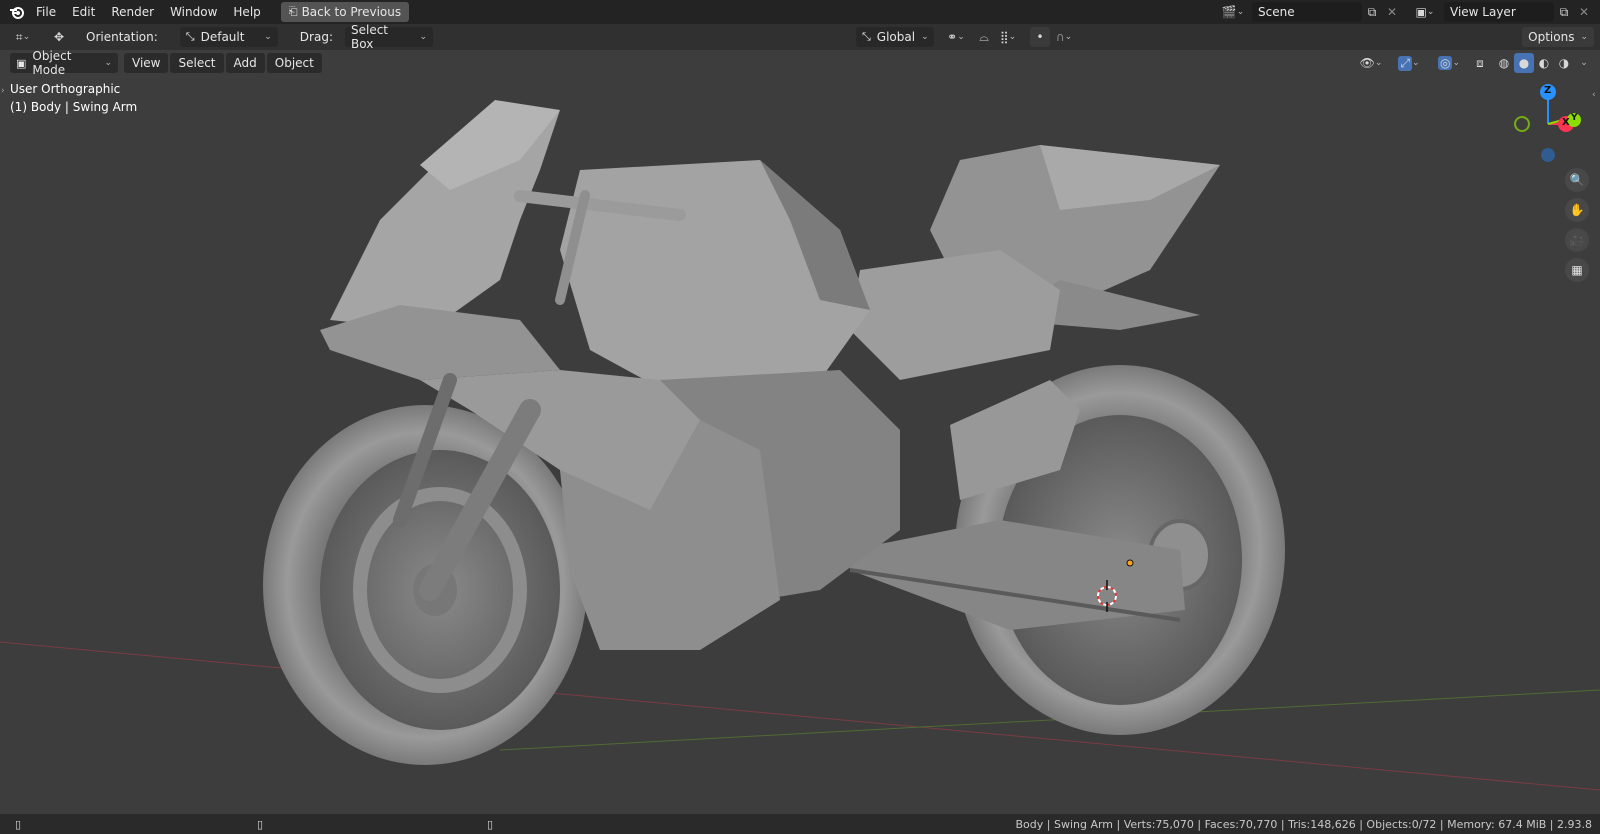 This screenshot has width=1600, height=834. I want to click on options-dropdown: Options ⌄, so click(1558, 37).